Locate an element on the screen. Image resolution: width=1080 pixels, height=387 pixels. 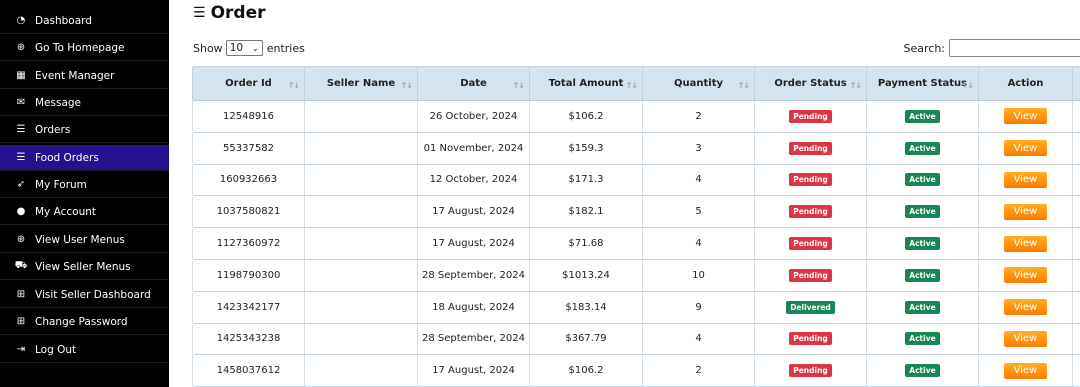
sidebar-item-view-seller-menus: ⛟ View Seller Menus is located at coordinates (84, 267).